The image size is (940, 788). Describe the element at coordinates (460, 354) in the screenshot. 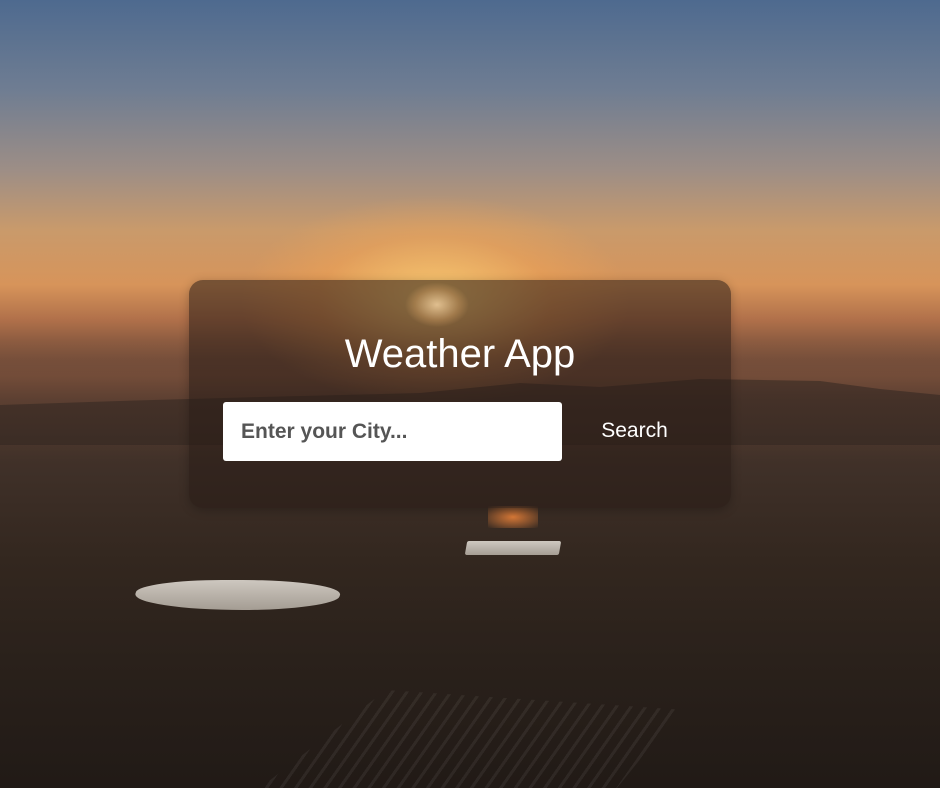

I see `app-title: Weather App` at that location.